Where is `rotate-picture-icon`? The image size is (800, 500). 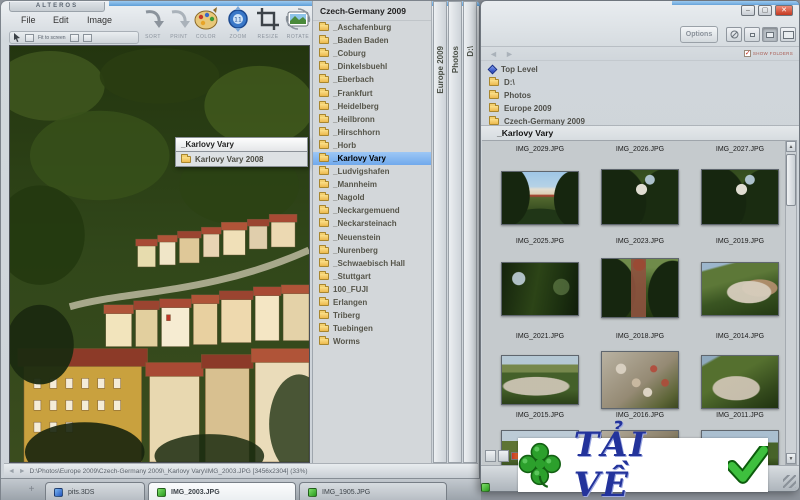
rotate-picture-icon is located at coordinates (298, 19).